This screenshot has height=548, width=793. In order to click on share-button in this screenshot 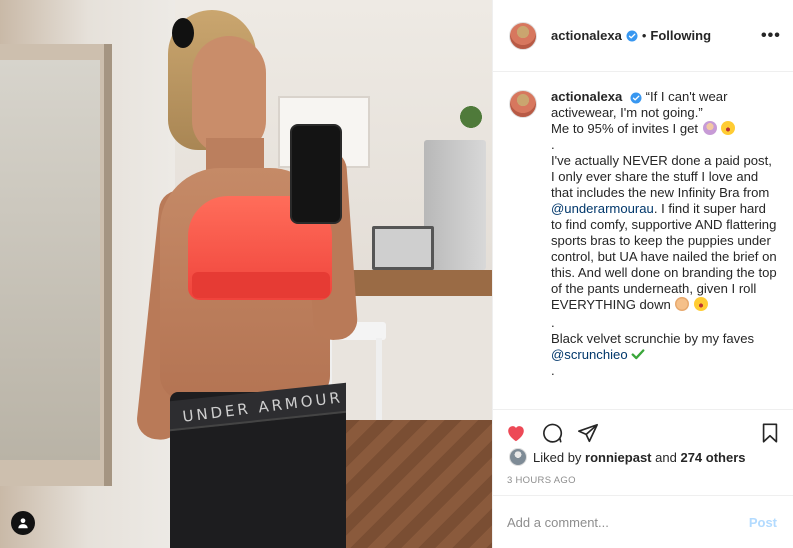, I will do `click(595, 433)`.